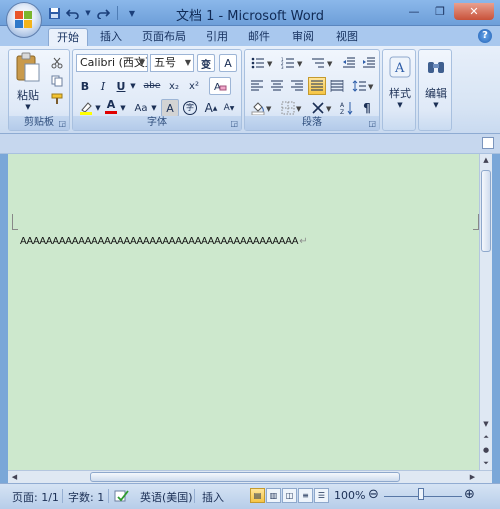 This screenshot has height=509, width=500. What do you see at coordinates (57, 99) in the screenshot?
I see `format-painter-icon` at bounding box center [57, 99].